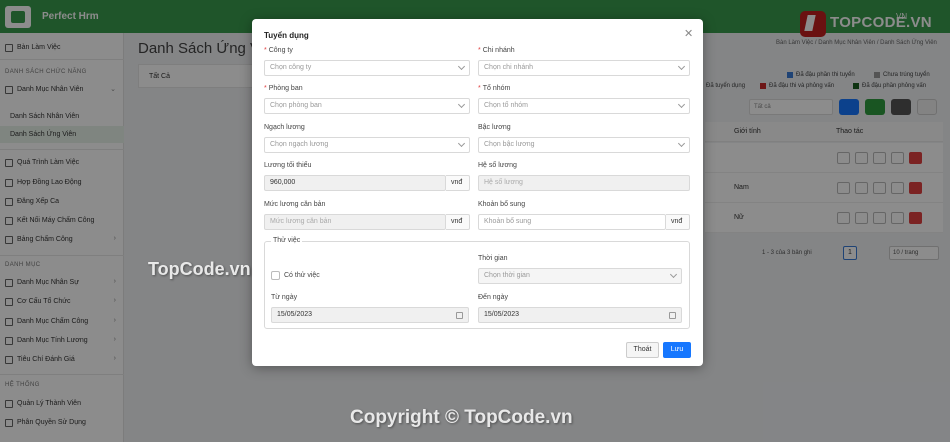 This screenshot has height=442, width=950. Describe the element at coordinates (458, 183) in the screenshot. I see `min-salary-unit: vnđ` at that location.